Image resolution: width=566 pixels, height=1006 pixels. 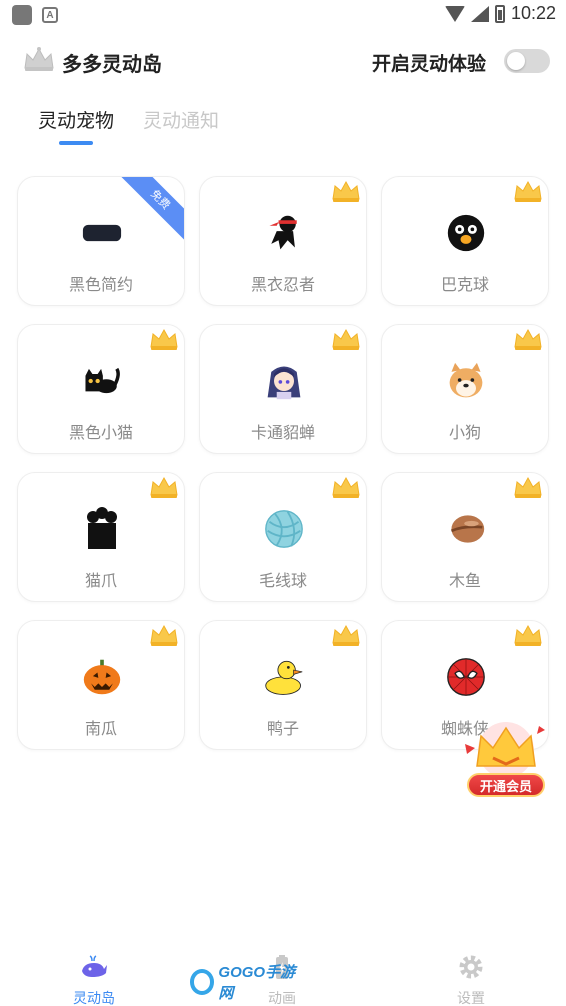 I want to click on tab-notifications: 灵动通知, so click(x=181, y=119).